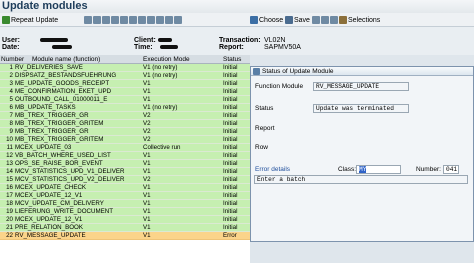 Image resolution: width=474 pixels, height=263 pixels. I want to click on error-details-label: Error details, so click(273, 169).